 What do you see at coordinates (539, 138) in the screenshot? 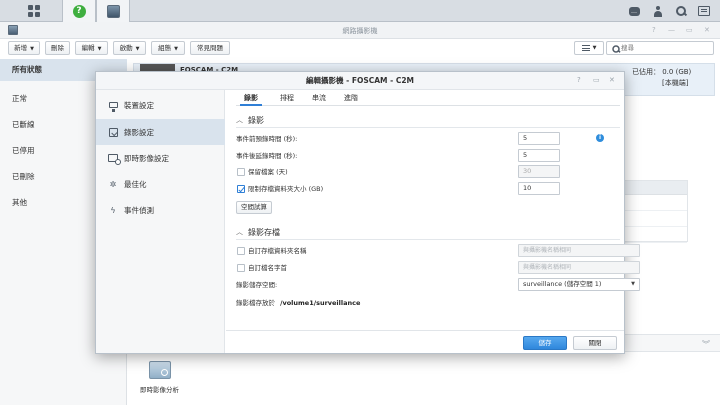
I see `pre-event-input: 5` at bounding box center [539, 138].